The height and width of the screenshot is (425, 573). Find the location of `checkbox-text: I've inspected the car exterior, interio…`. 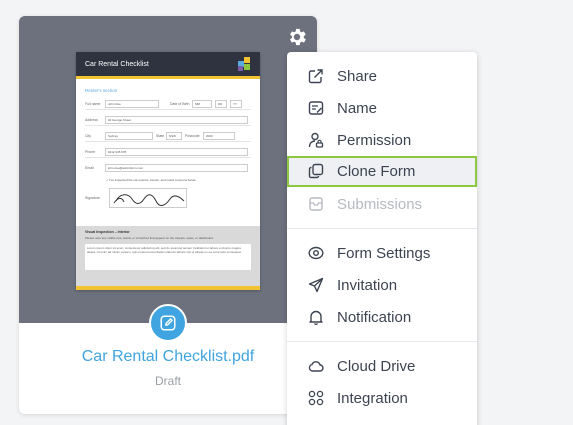

checkbox-text: I've inspected the car exterior, interio… is located at coordinates (152, 180).